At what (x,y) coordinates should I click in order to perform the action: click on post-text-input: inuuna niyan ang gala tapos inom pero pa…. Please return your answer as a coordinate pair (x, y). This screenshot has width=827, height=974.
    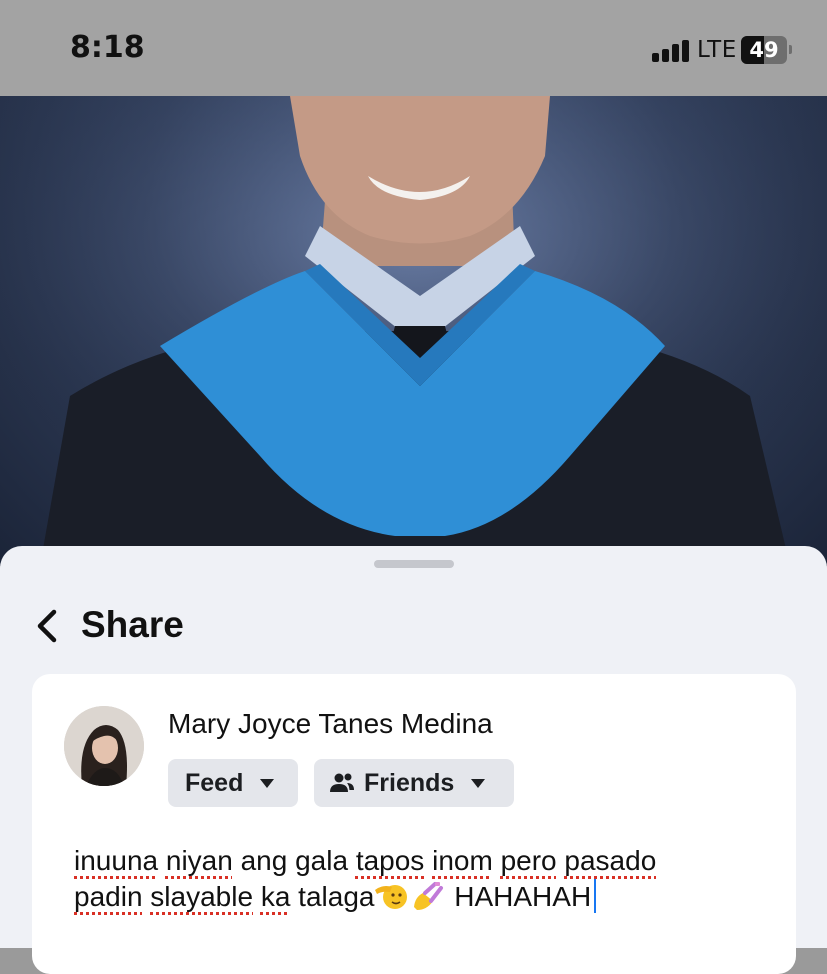
    Looking at the image, I should click on (424, 879).